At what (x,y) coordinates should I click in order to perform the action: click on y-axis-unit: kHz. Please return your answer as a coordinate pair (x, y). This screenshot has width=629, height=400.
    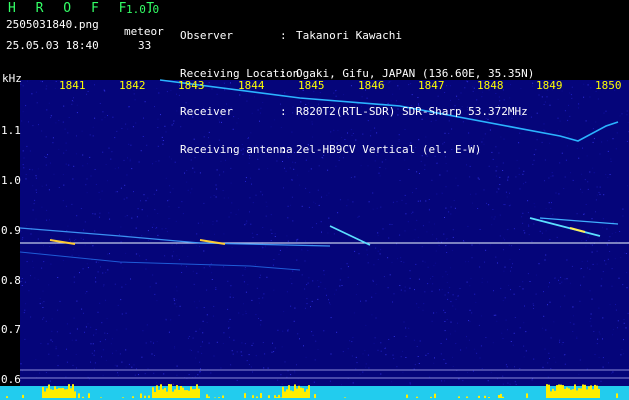
    Looking at the image, I should click on (12, 78).